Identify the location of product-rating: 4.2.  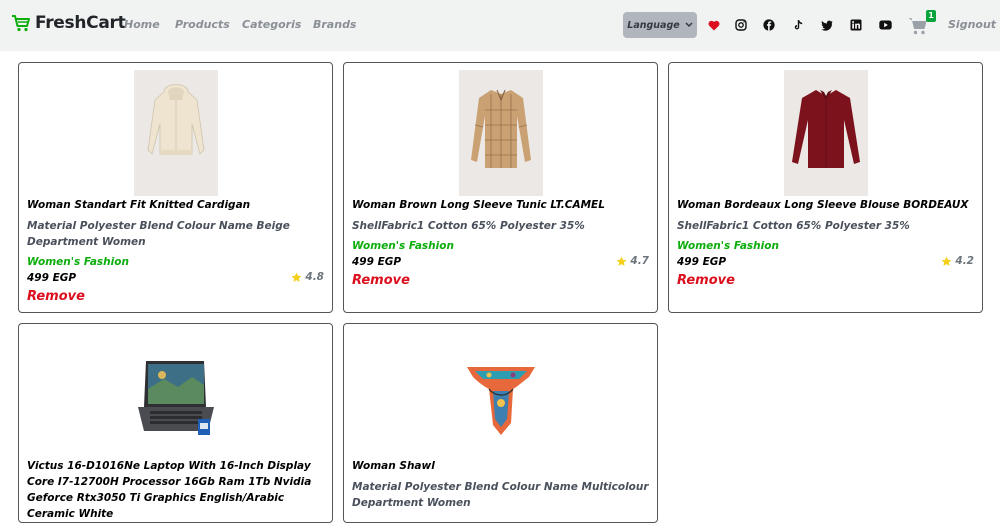
(957, 261).